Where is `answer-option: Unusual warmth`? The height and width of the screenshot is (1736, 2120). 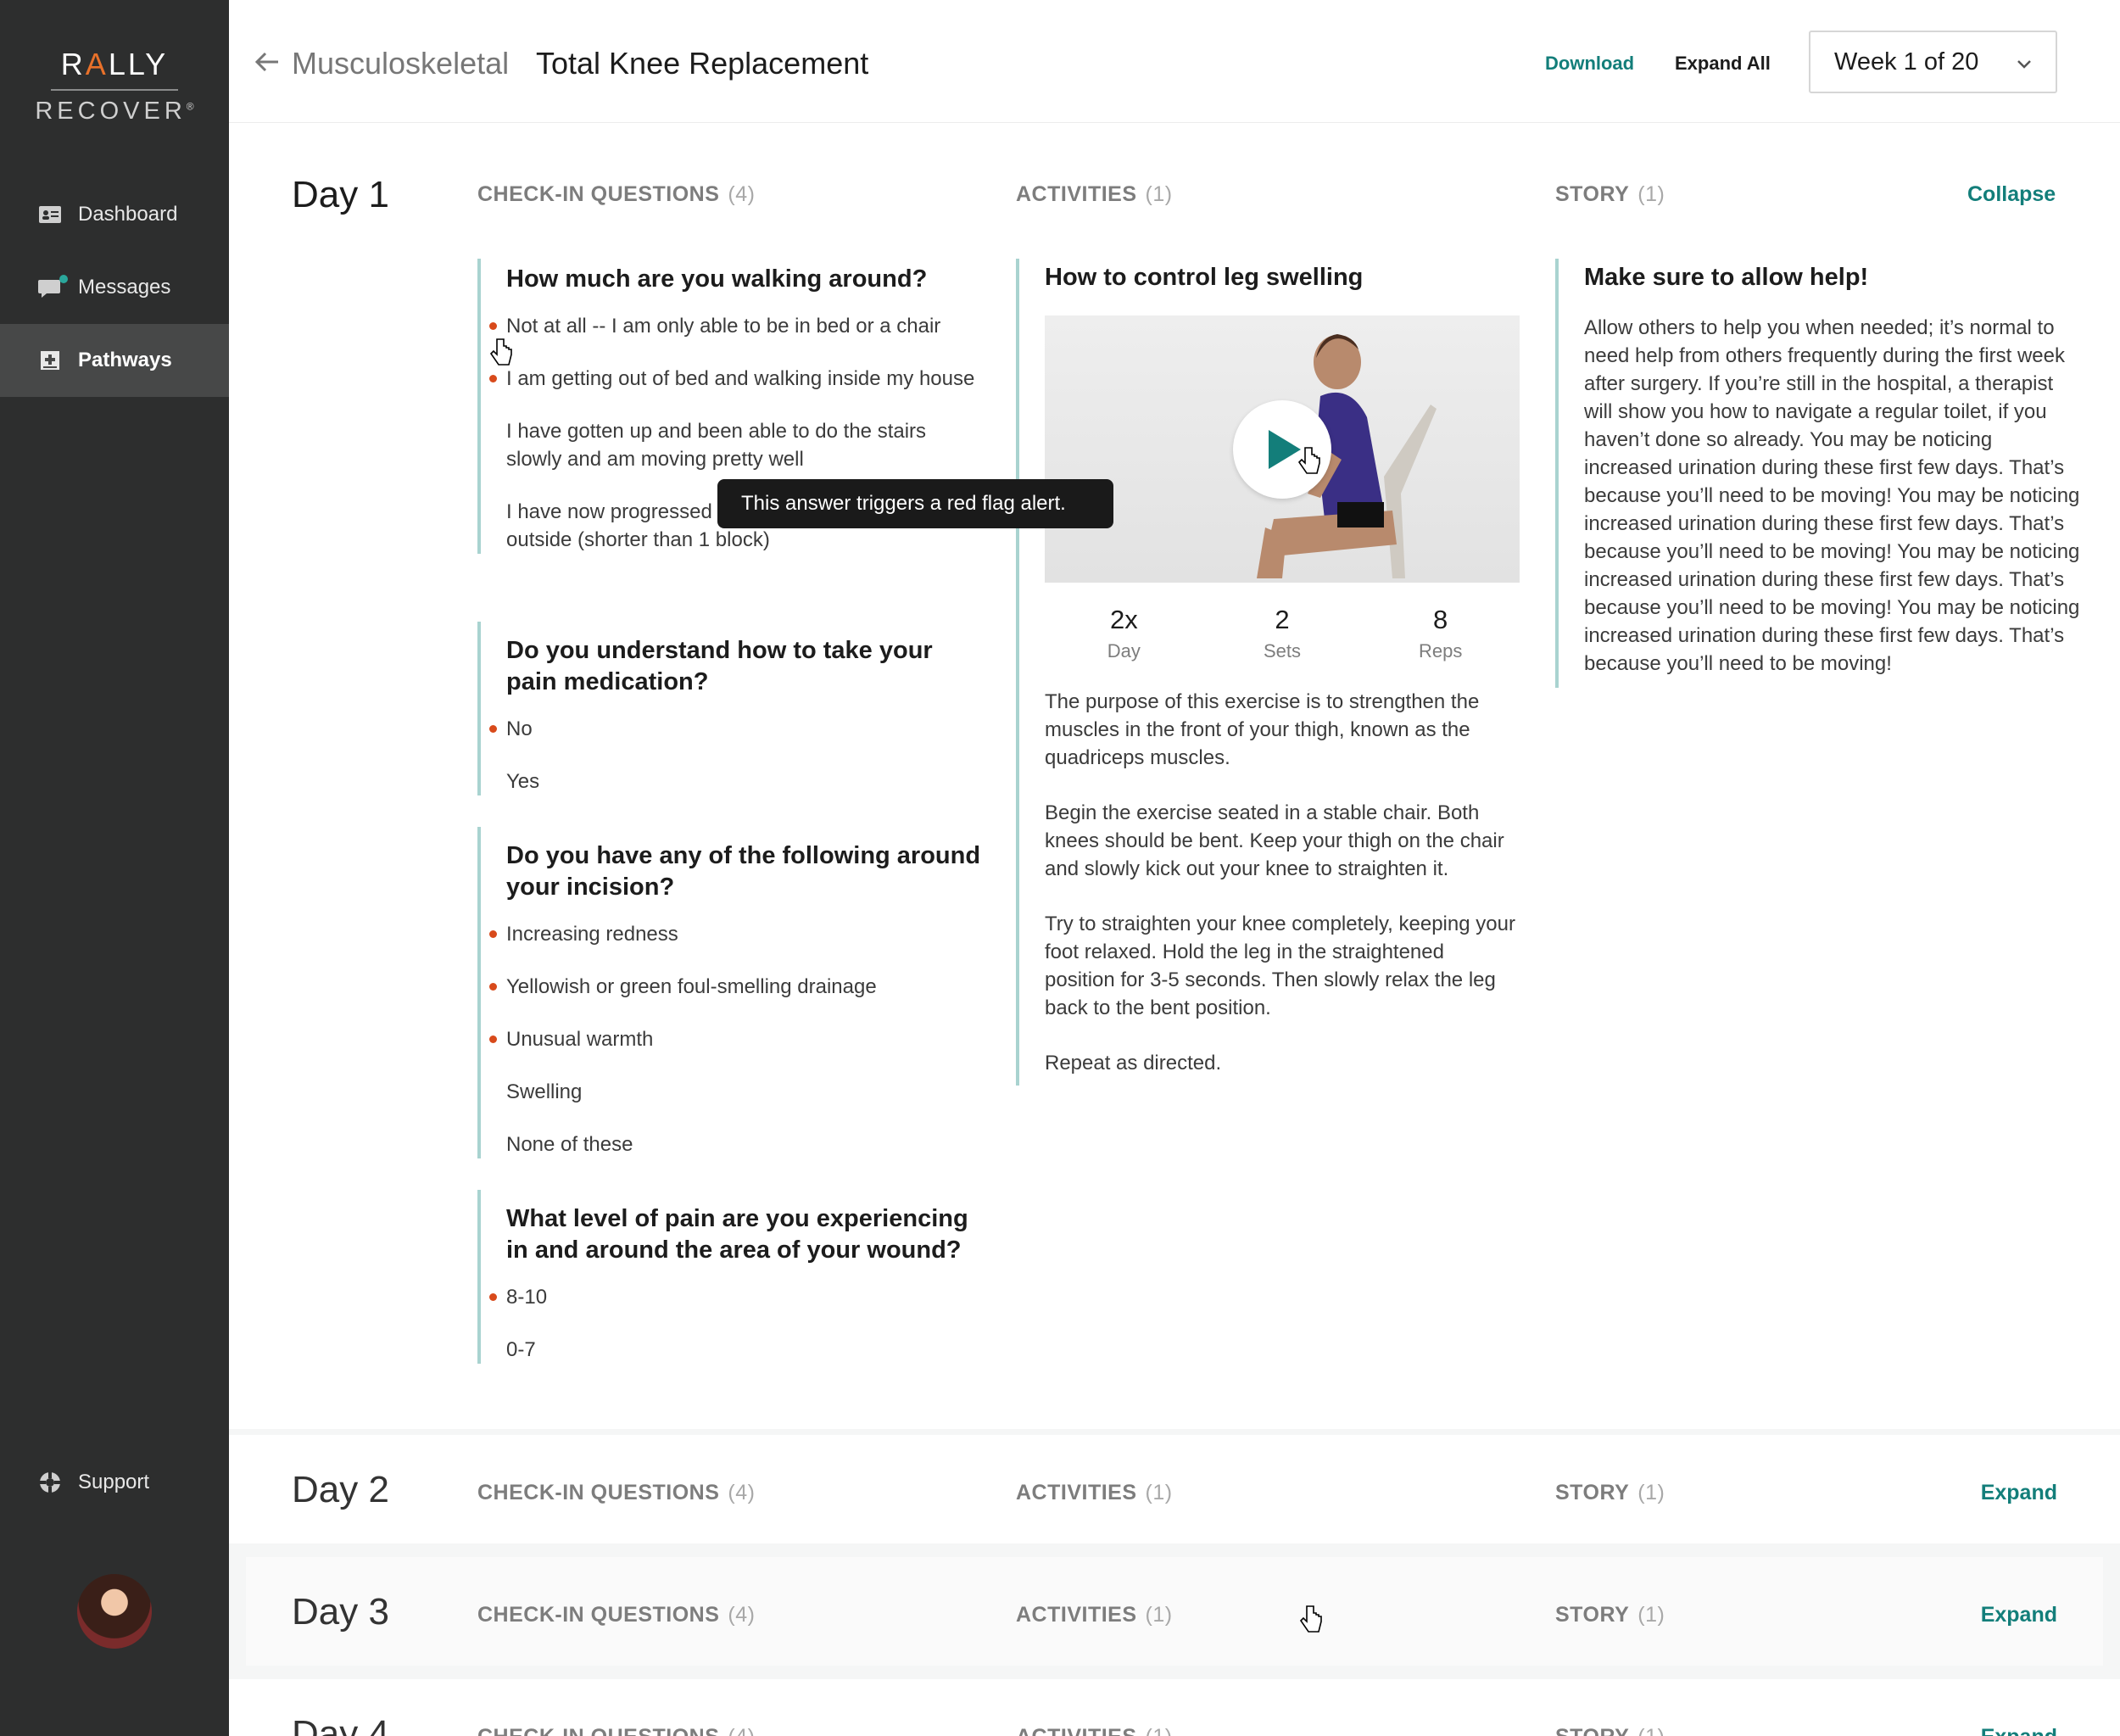 answer-option: Unusual warmth is located at coordinates (738, 1039).